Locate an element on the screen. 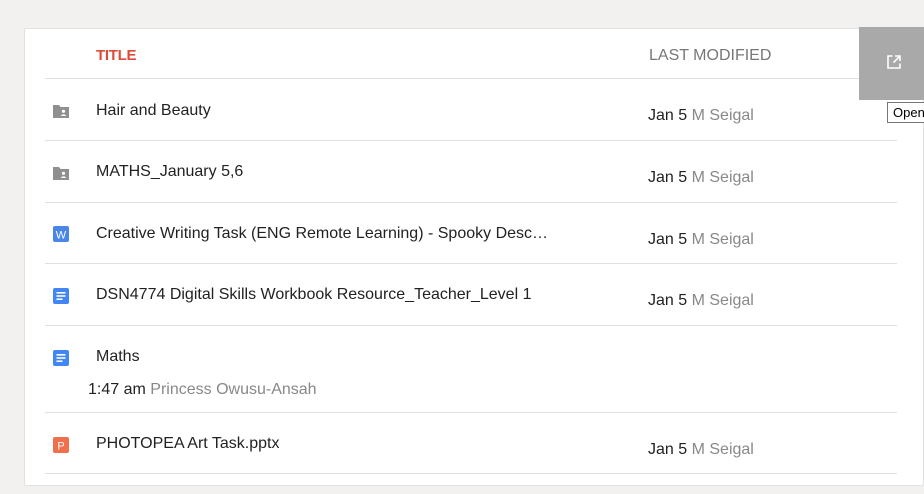 This screenshot has width=924, height=494. file-row-maths-january: MATHS_January 5,6 Jan 5 M Seigal is located at coordinates (471, 172).